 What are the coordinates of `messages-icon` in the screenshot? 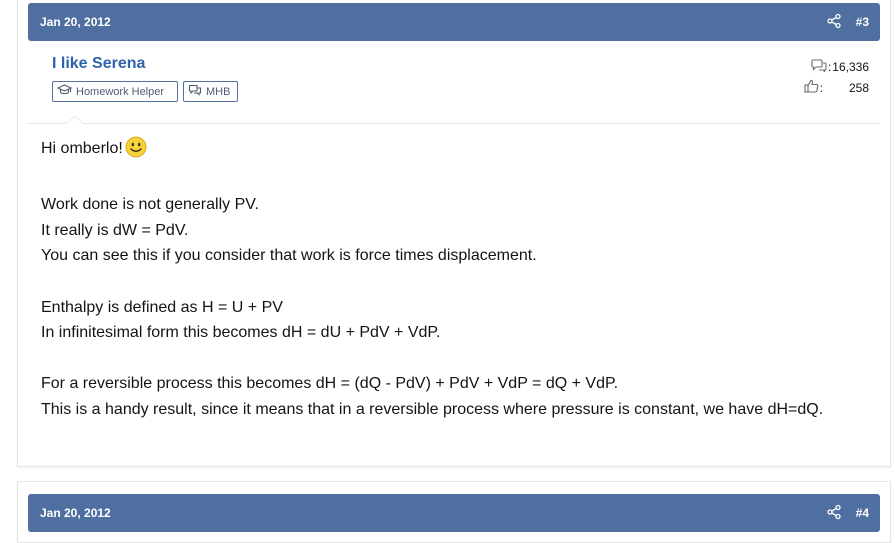 It's located at (819, 67).